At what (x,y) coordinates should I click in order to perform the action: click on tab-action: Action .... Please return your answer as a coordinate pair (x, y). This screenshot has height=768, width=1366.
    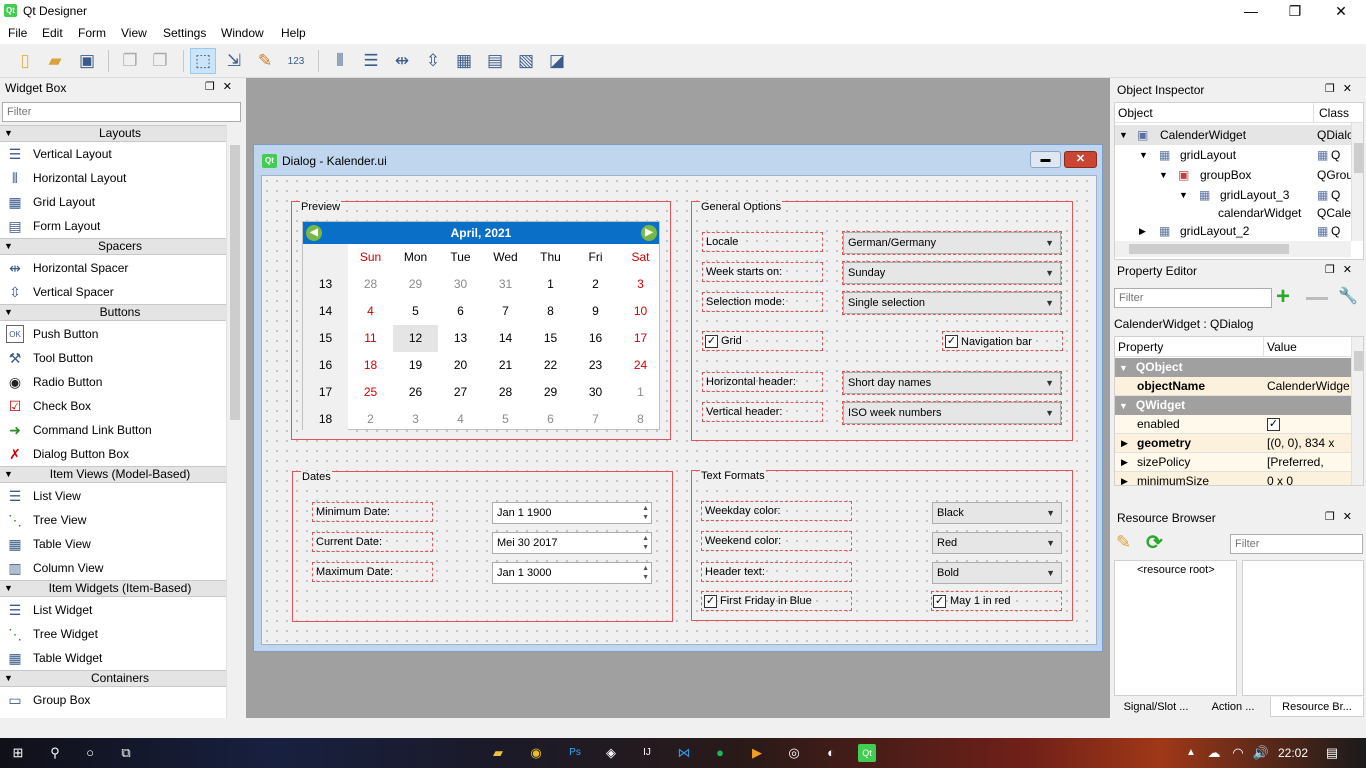
    Looking at the image, I should click on (1233, 707).